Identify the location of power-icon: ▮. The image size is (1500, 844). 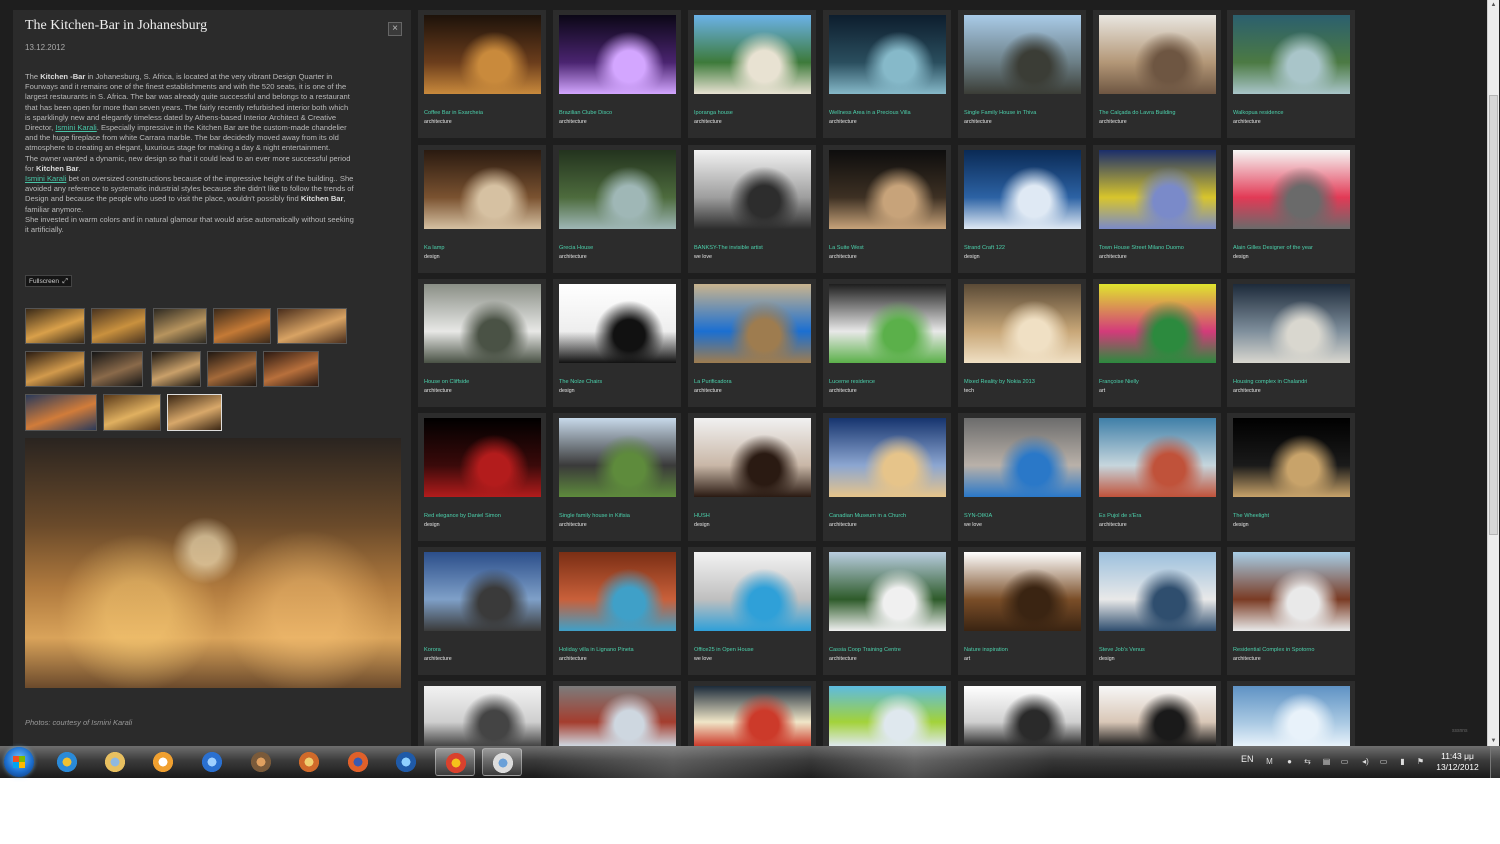
(1402, 761).